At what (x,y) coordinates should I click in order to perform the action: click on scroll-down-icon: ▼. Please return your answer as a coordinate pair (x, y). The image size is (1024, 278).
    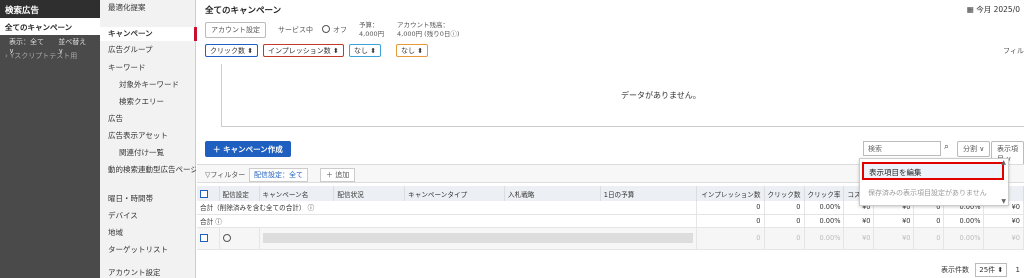
    Looking at the image, I should click on (1003, 201).